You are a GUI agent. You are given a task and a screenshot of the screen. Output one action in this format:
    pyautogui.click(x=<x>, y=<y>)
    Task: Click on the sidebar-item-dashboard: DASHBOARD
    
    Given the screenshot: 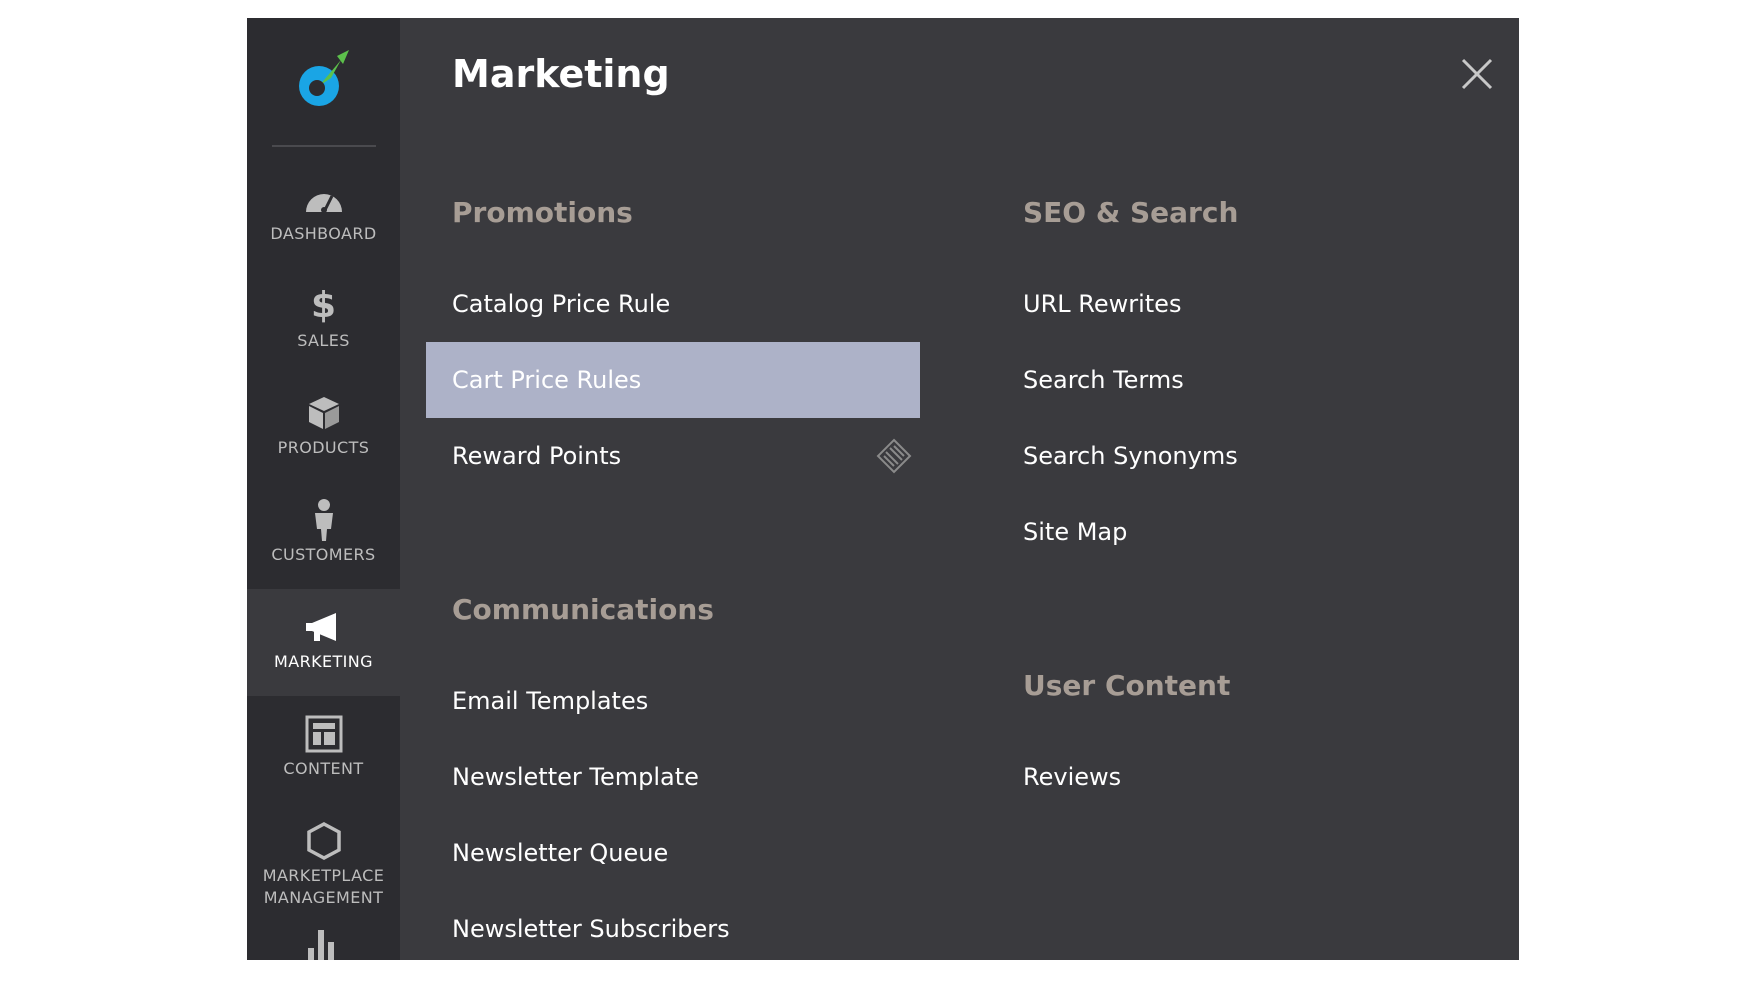 What is the action you would take?
    pyautogui.click(x=323, y=214)
    